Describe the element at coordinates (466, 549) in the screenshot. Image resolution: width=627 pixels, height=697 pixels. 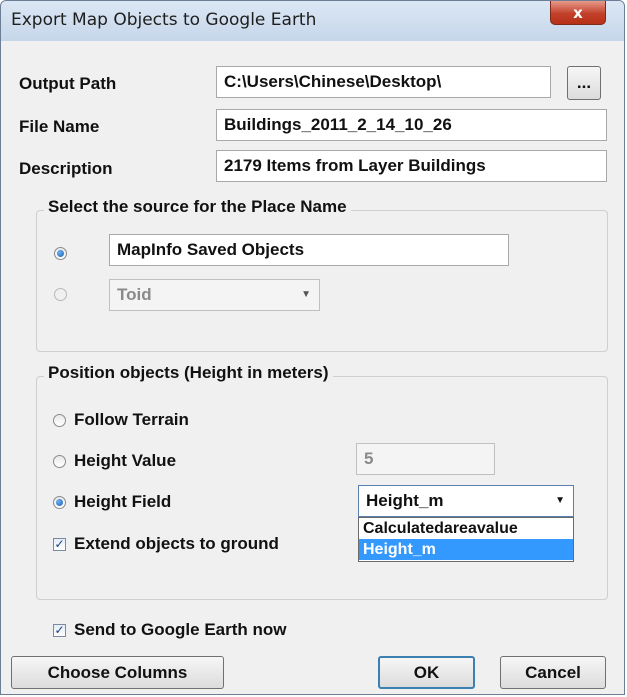
I see `dropdown-option-selected: Height_m` at that location.